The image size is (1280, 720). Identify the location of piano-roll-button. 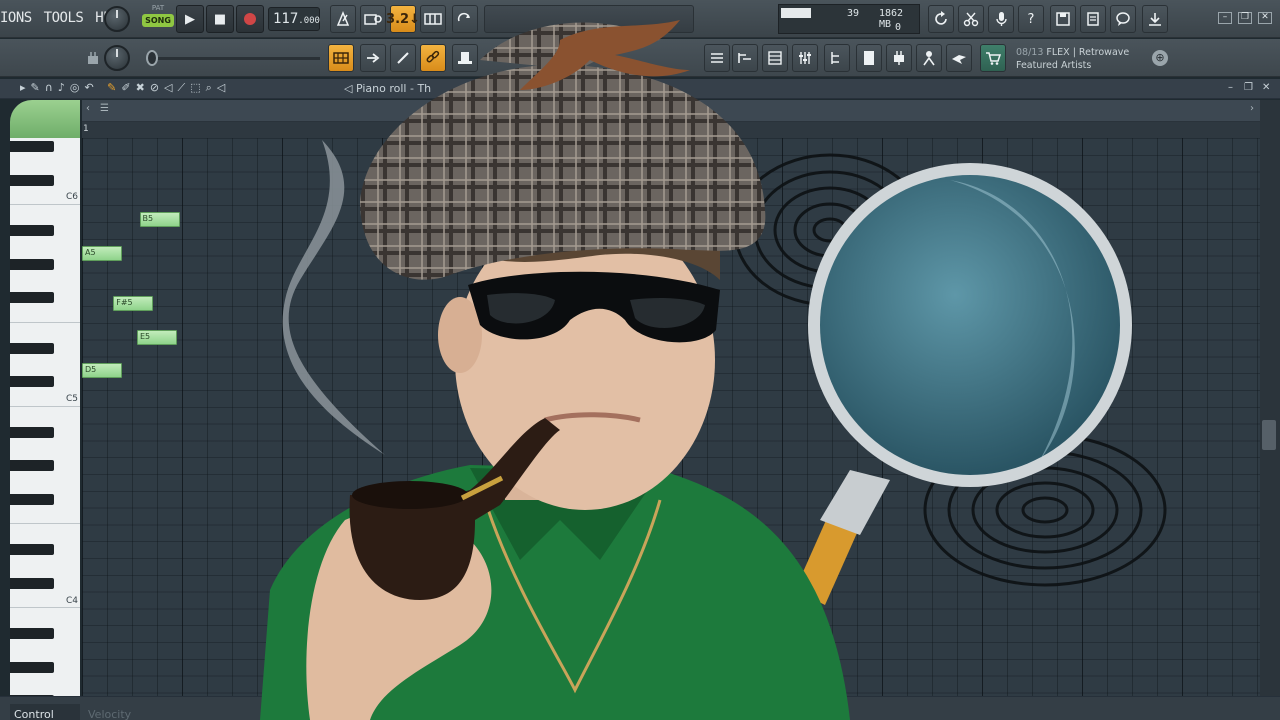
(745, 58).